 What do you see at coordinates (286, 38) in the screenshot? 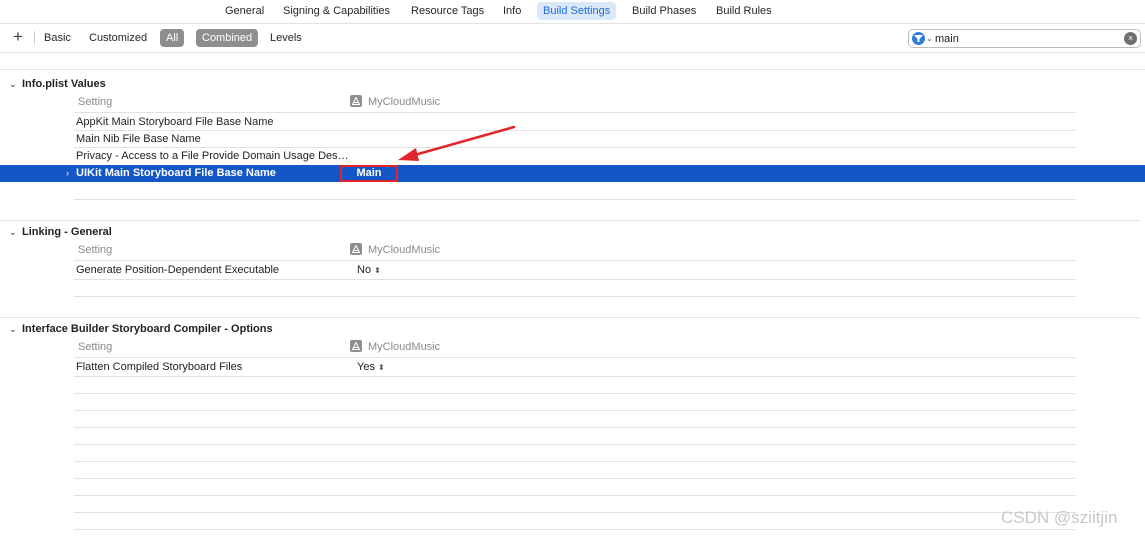
I see `filter-levels-button: Levels` at bounding box center [286, 38].